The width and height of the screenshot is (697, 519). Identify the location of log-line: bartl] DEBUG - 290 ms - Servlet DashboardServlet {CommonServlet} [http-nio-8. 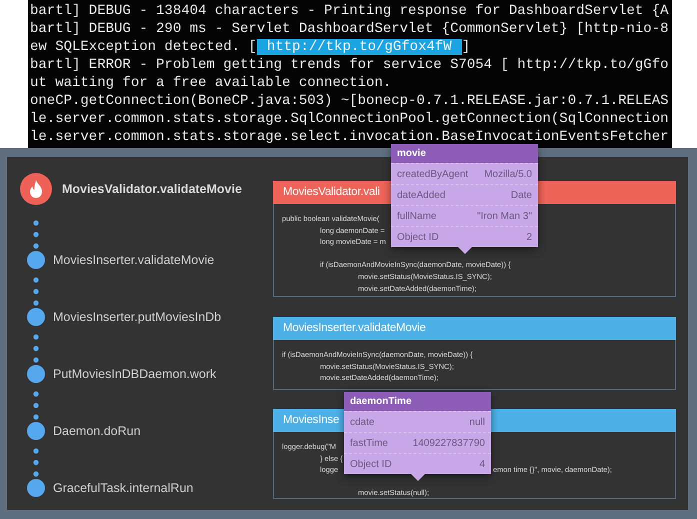
(349, 29).